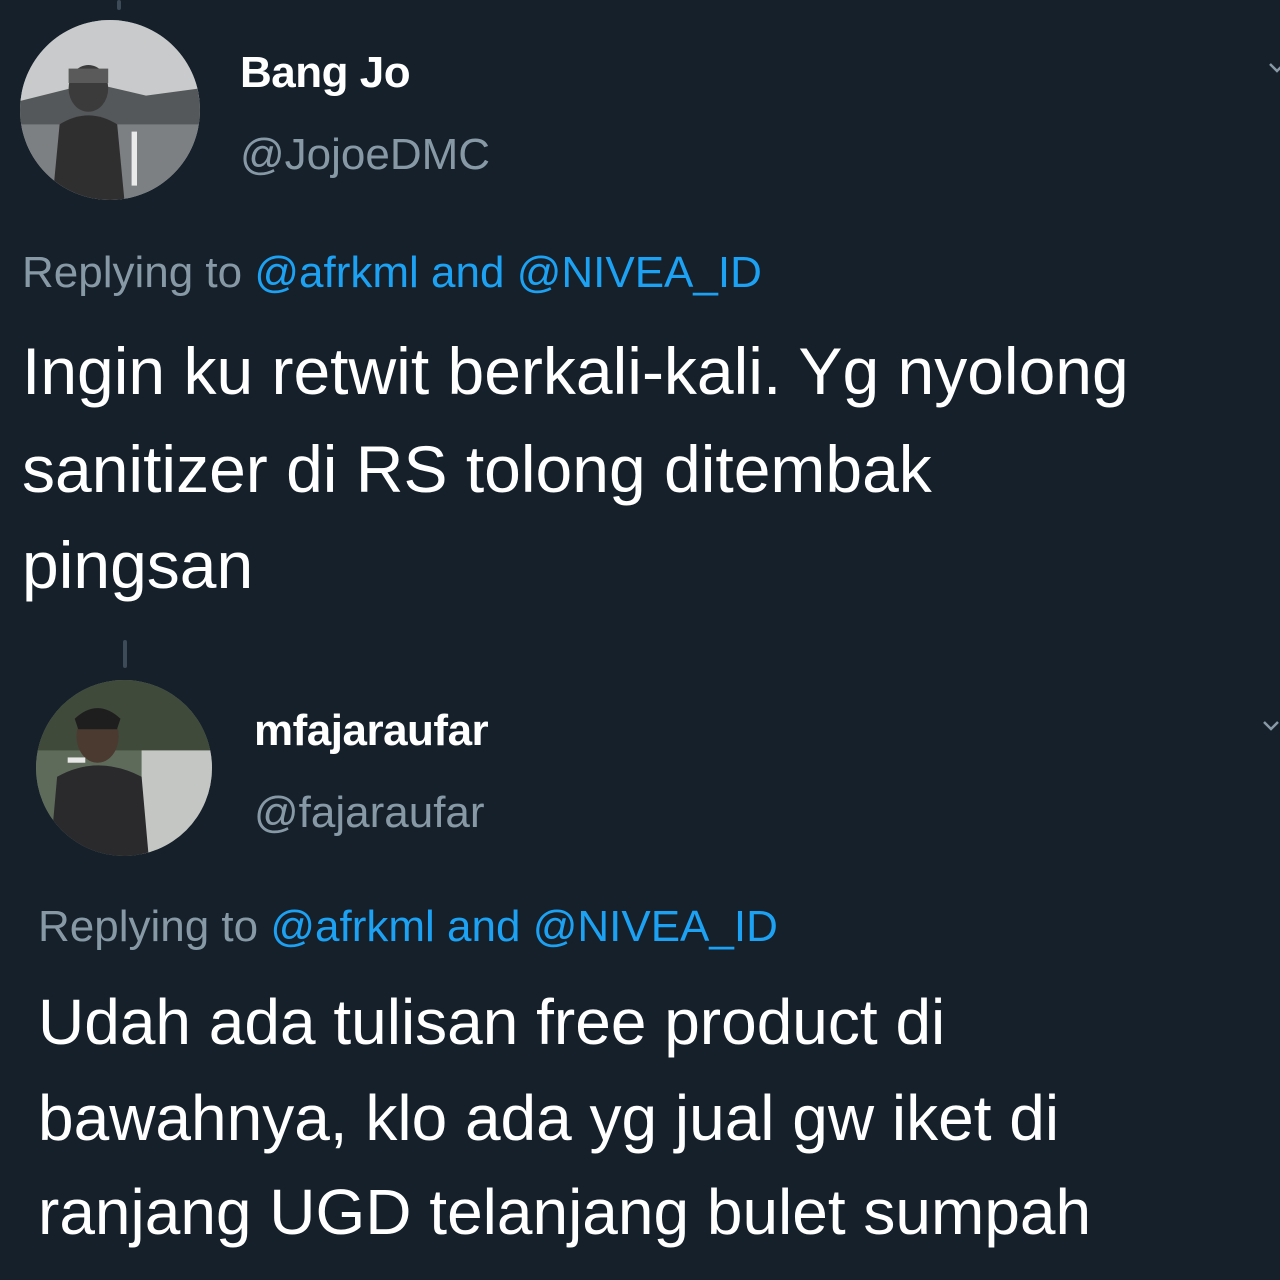  What do you see at coordinates (325, 73) in the screenshot?
I see `display-name: Bang Jo` at bounding box center [325, 73].